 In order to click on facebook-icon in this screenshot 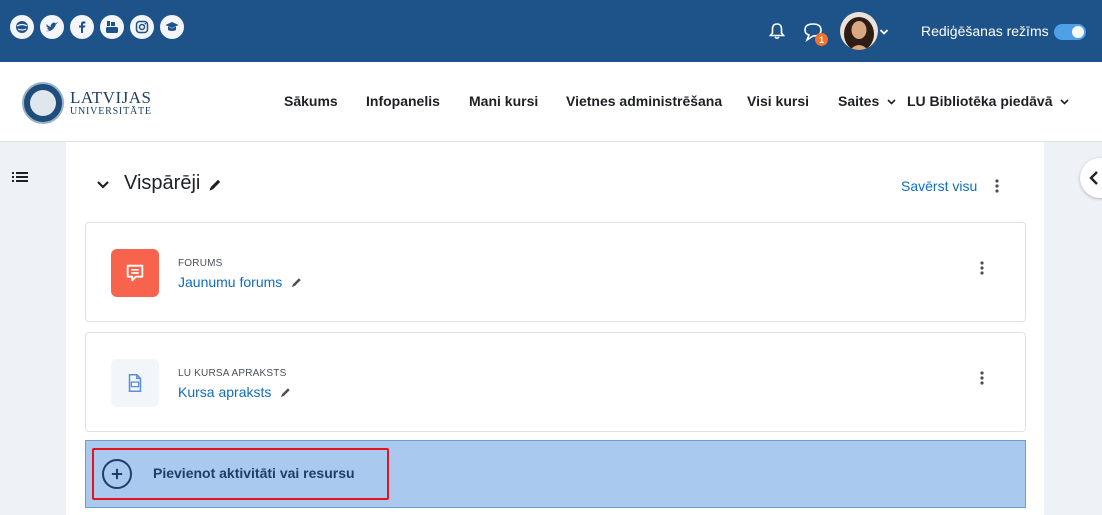, I will do `click(82, 27)`.